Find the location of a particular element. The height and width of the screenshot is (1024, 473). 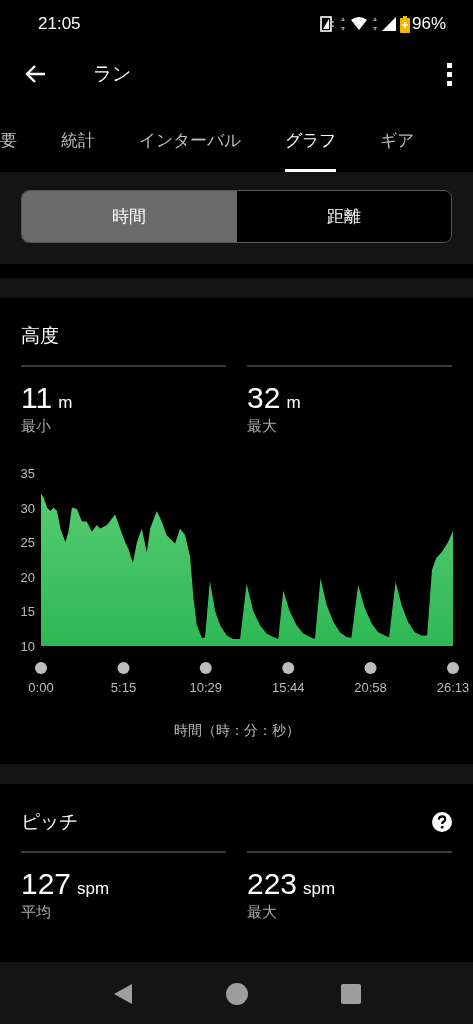

recents-icon is located at coordinates (350, 994).